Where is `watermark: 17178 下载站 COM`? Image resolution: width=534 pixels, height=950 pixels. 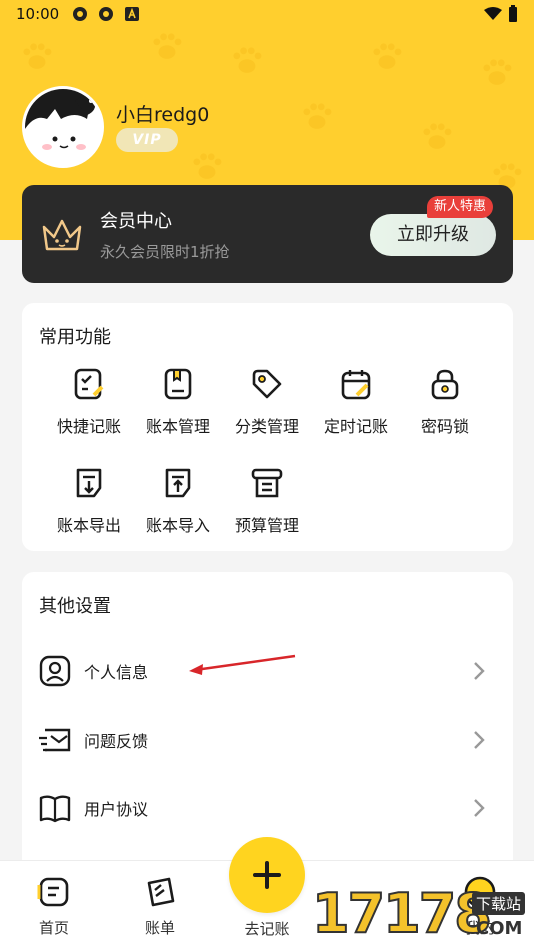
watermark: 17178 下载站 COM is located at coordinates (421, 909).